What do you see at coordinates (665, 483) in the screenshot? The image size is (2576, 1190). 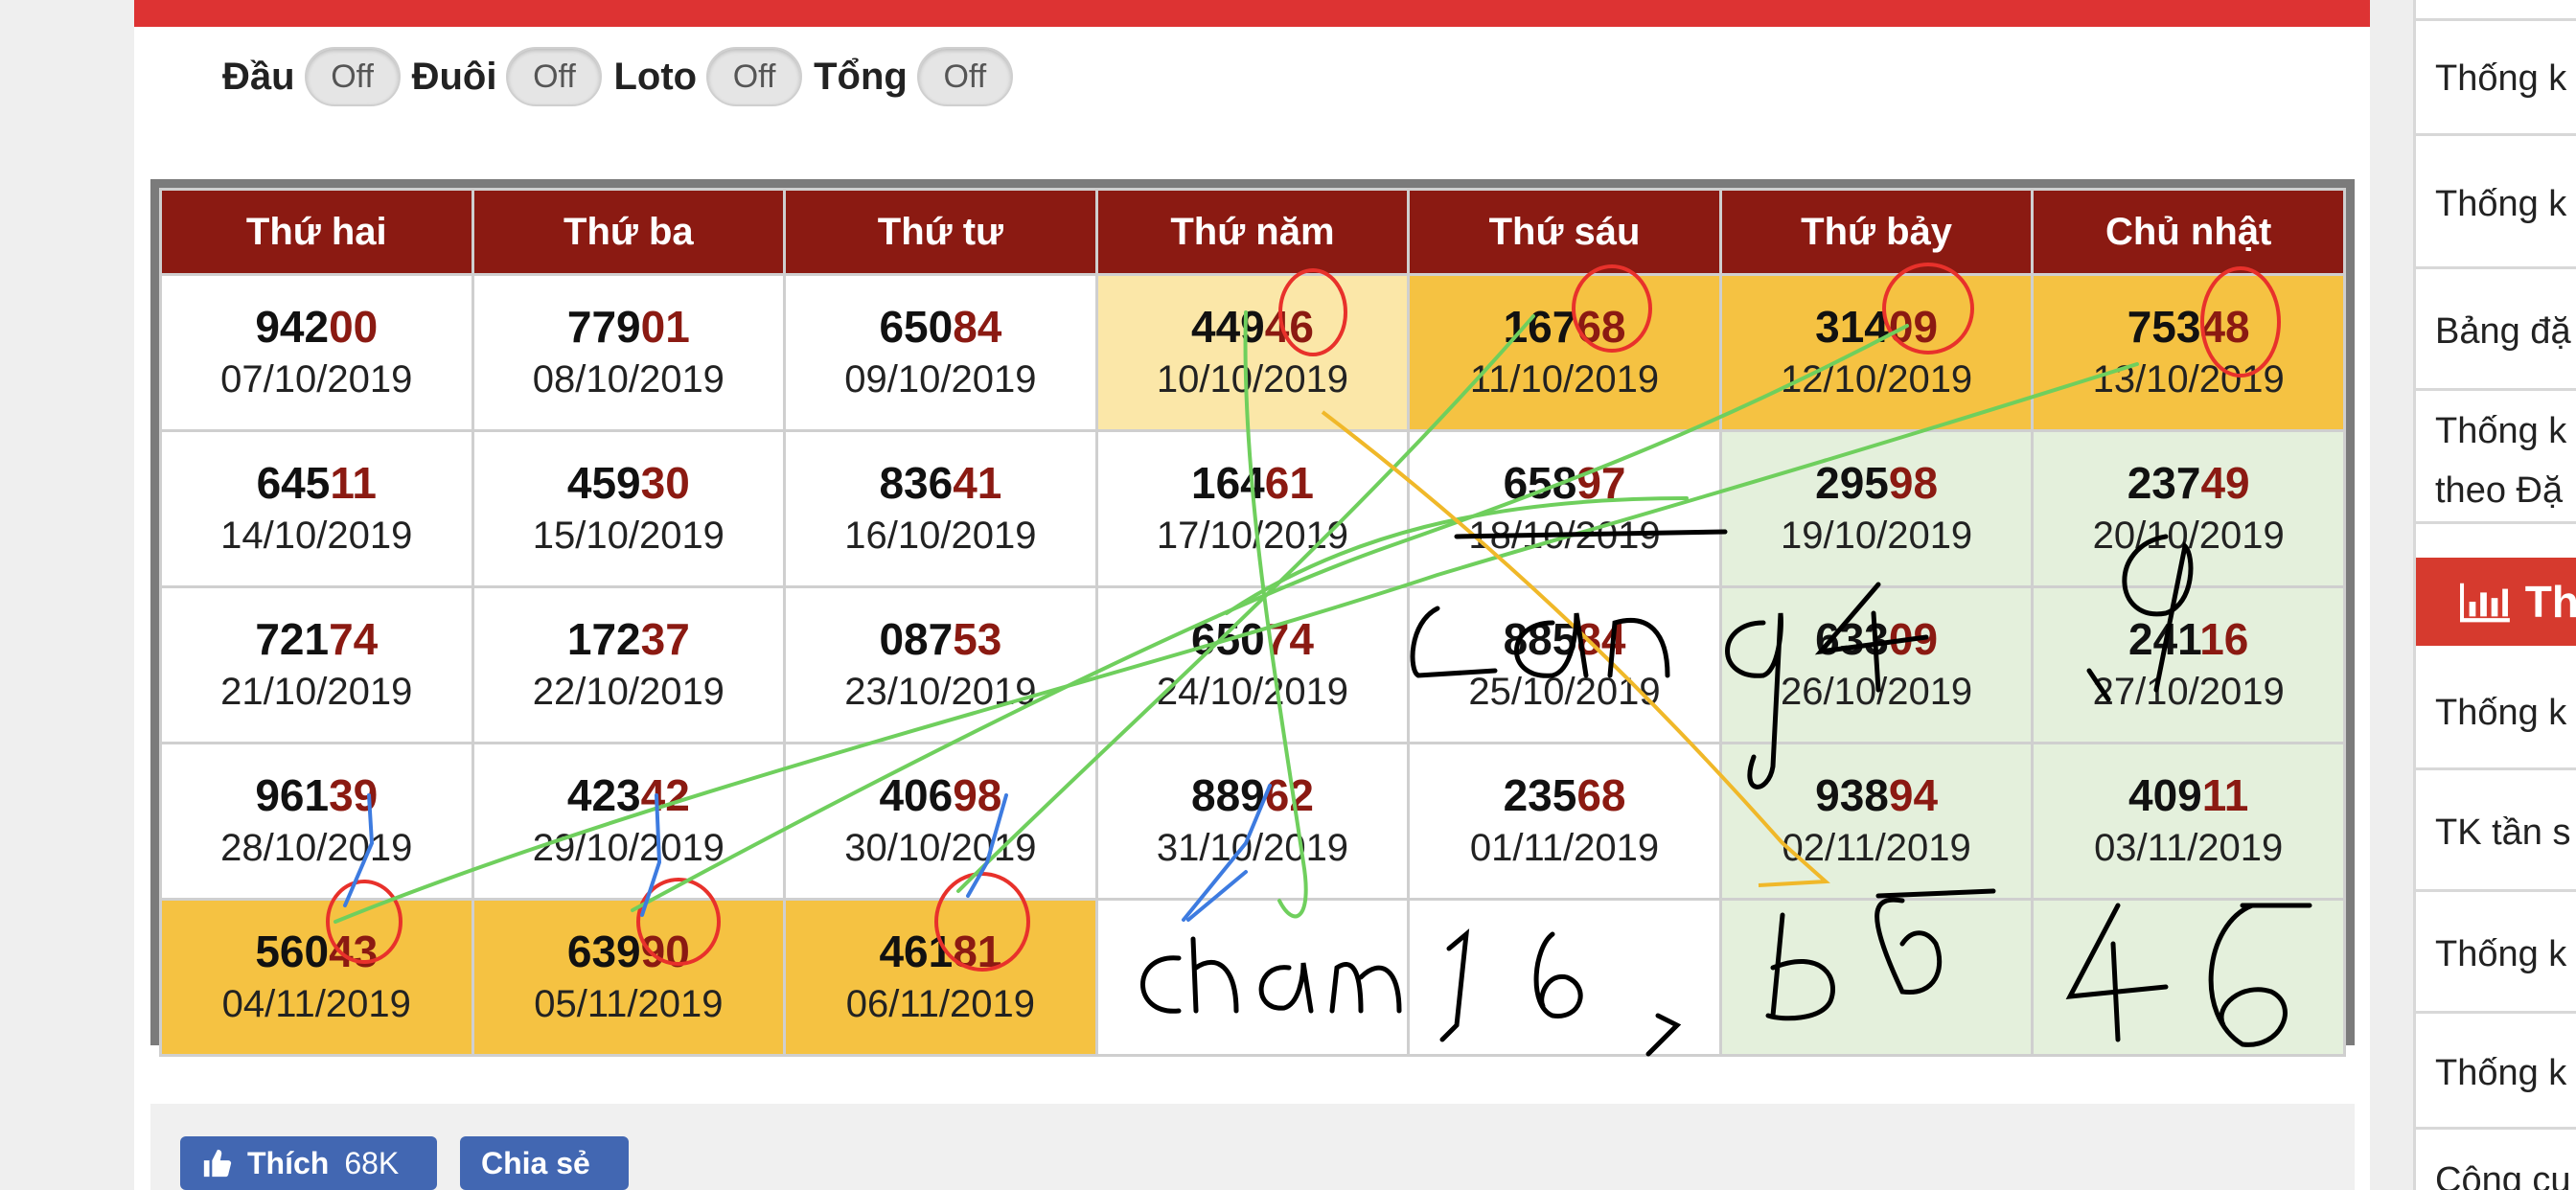 I see `result-tail-digits: 30` at bounding box center [665, 483].